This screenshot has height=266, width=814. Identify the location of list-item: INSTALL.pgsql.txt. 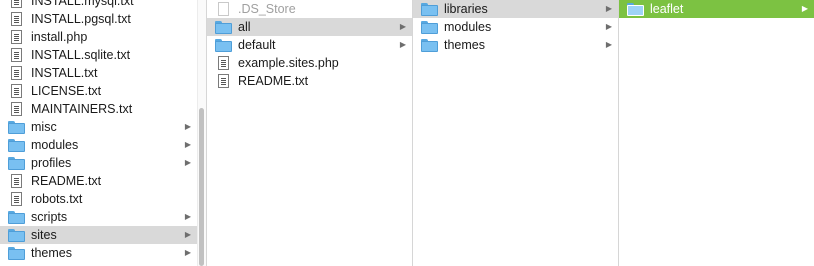
(98, 19).